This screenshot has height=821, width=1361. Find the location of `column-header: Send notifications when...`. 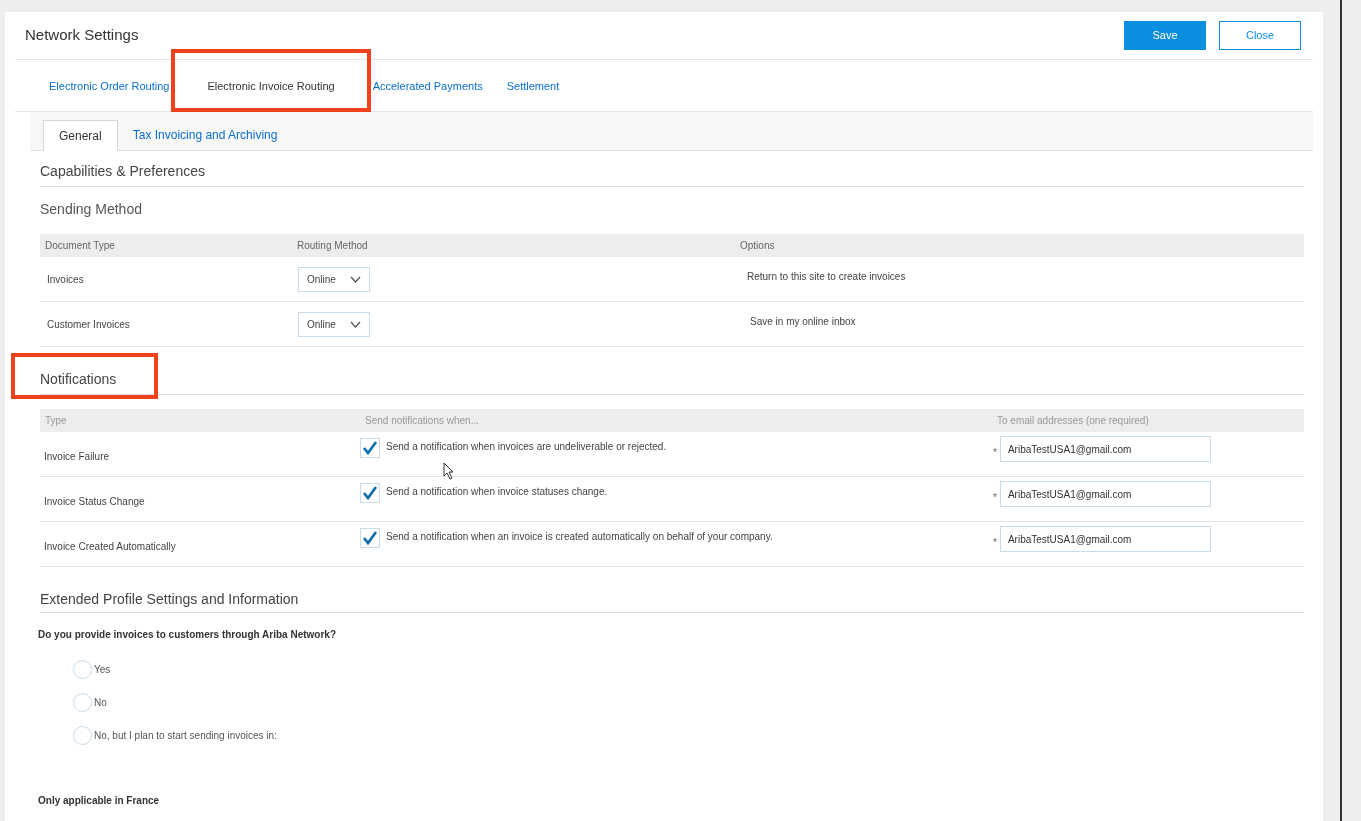

column-header: Send notifications when... is located at coordinates (422, 421).